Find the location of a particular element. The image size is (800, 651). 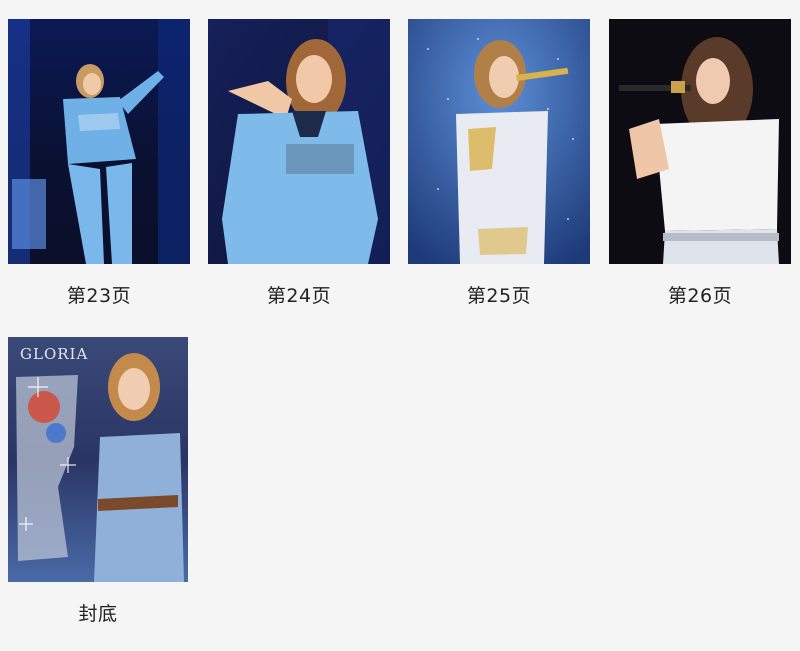

performer-white-sequin-singing-photo is located at coordinates (499, 141).